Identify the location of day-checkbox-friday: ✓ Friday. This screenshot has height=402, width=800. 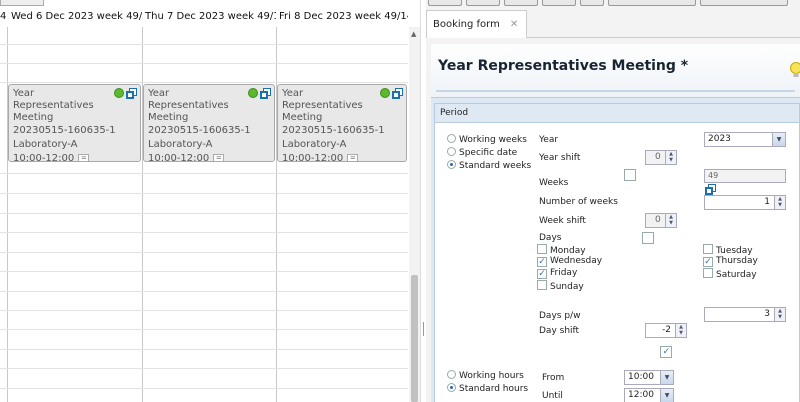
(557, 273).